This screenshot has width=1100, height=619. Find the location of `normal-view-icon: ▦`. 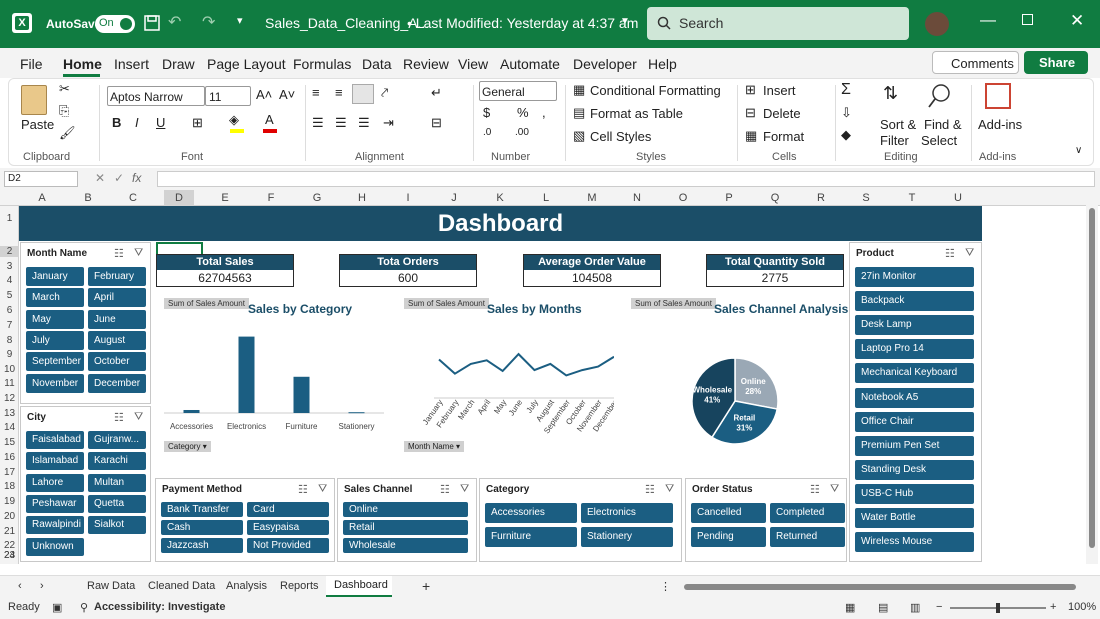

normal-view-icon: ▦ is located at coordinates (850, 607).